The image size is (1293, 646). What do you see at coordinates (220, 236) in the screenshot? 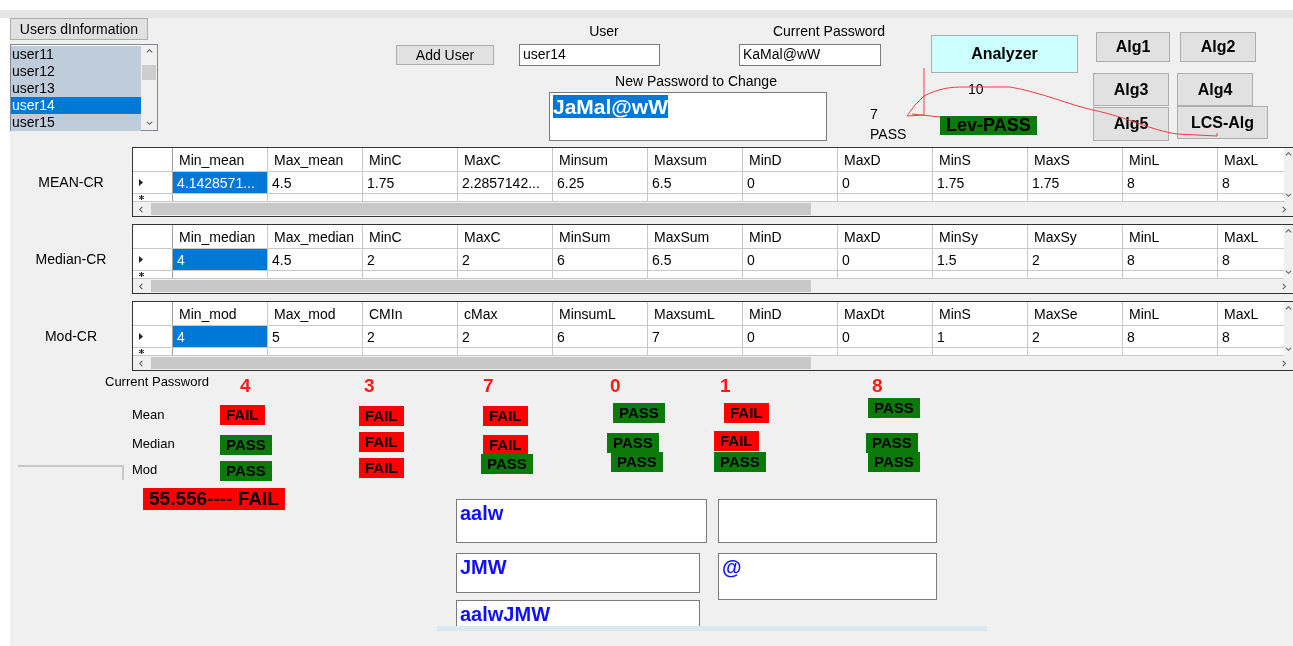
I see `column-header: Min_median` at bounding box center [220, 236].